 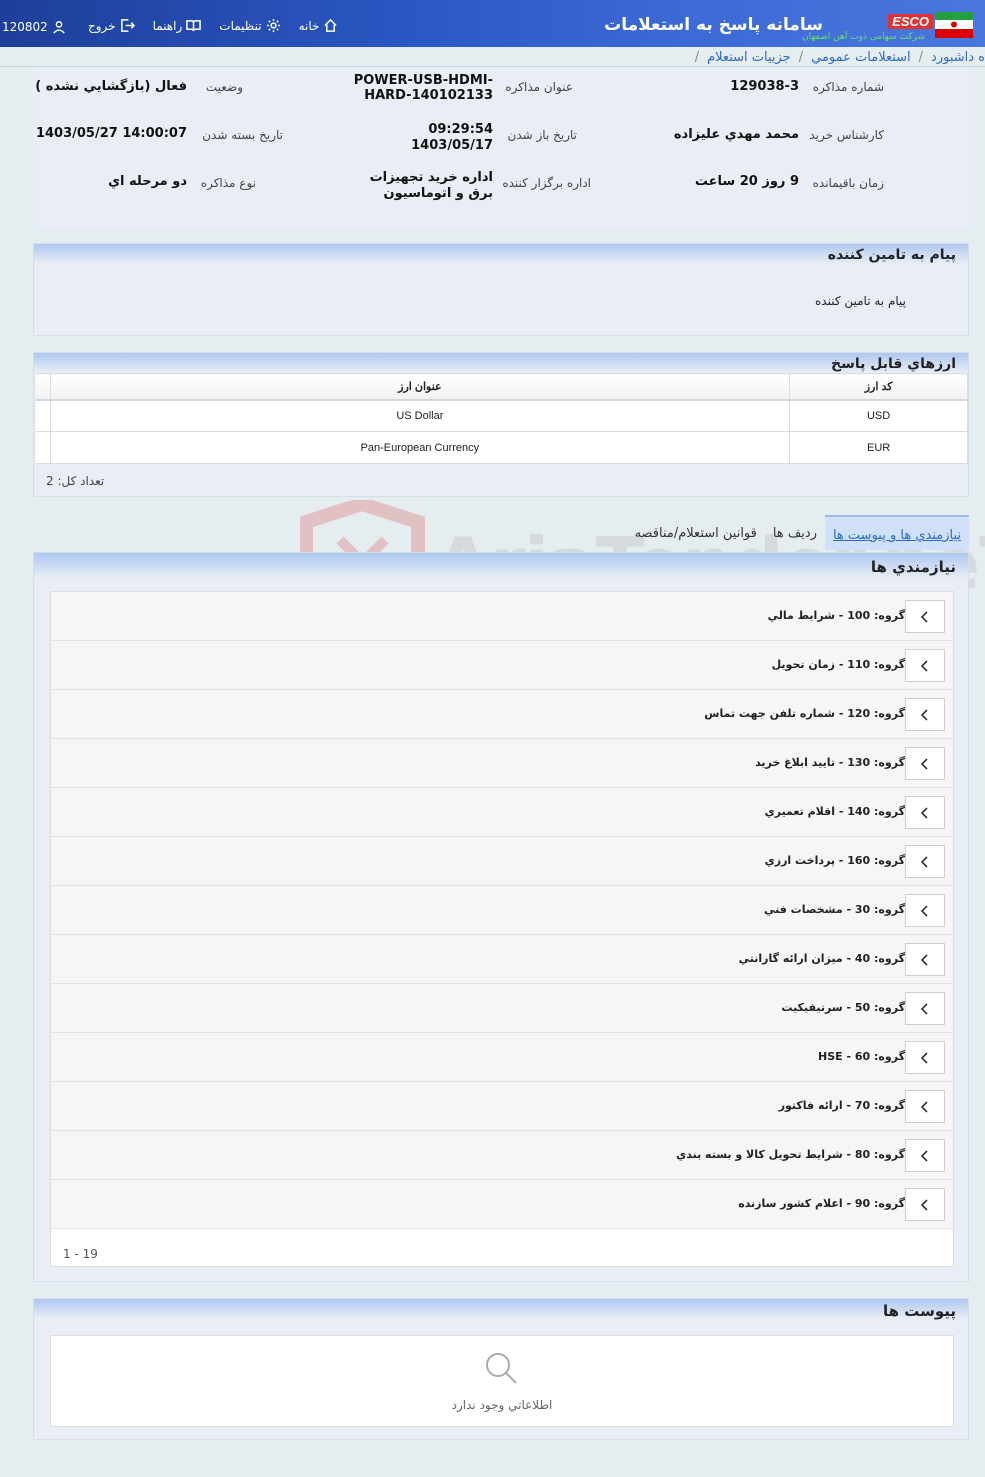 What do you see at coordinates (878, 415) in the screenshot?
I see `currency-code-cell: USD` at bounding box center [878, 415].